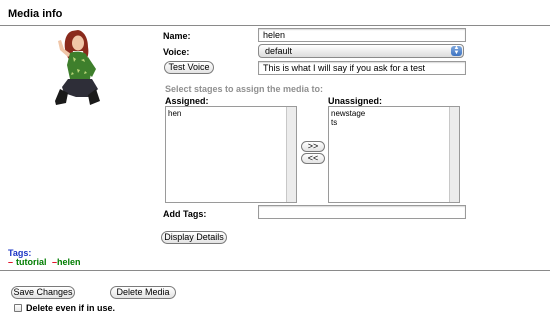  What do you see at coordinates (69, 262) in the screenshot?
I see `tag-helen: helen` at bounding box center [69, 262].